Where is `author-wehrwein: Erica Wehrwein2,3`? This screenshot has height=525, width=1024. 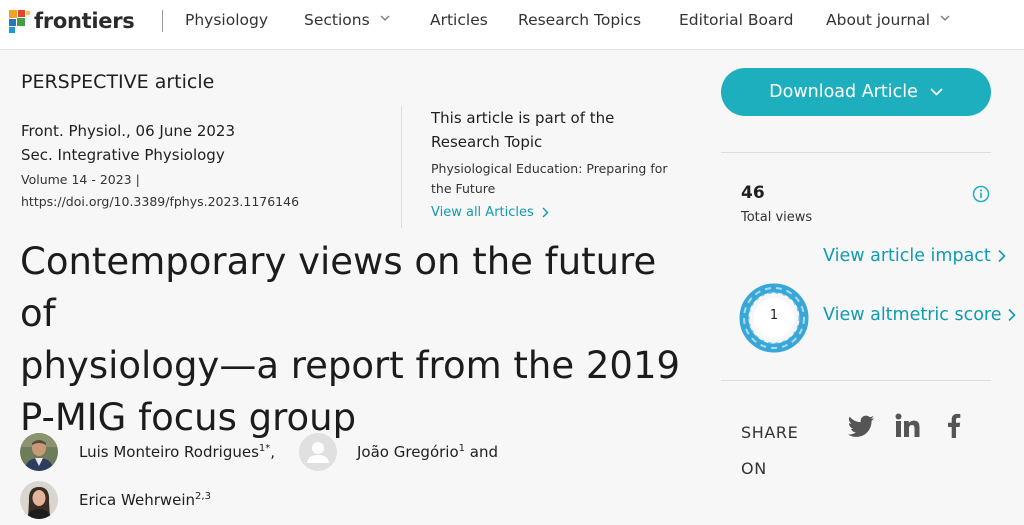
author-wehrwein: Erica Wehrwein2,3 is located at coordinates (115, 500).